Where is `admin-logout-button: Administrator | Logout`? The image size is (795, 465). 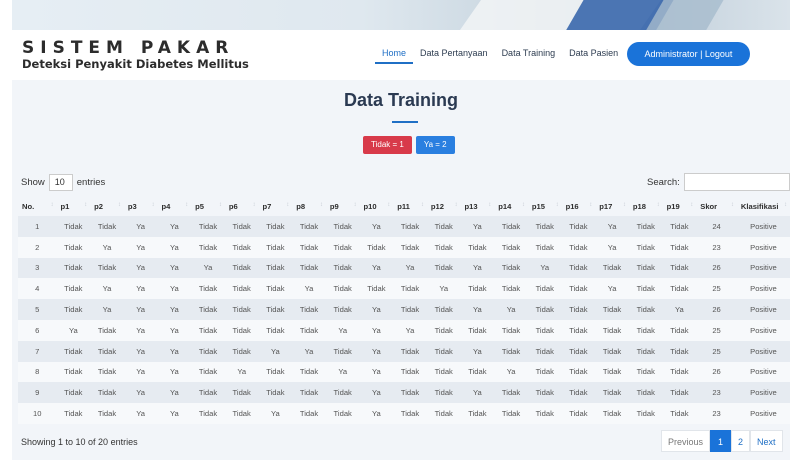
admin-logout-button: Administrator | Logout is located at coordinates (688, 54).